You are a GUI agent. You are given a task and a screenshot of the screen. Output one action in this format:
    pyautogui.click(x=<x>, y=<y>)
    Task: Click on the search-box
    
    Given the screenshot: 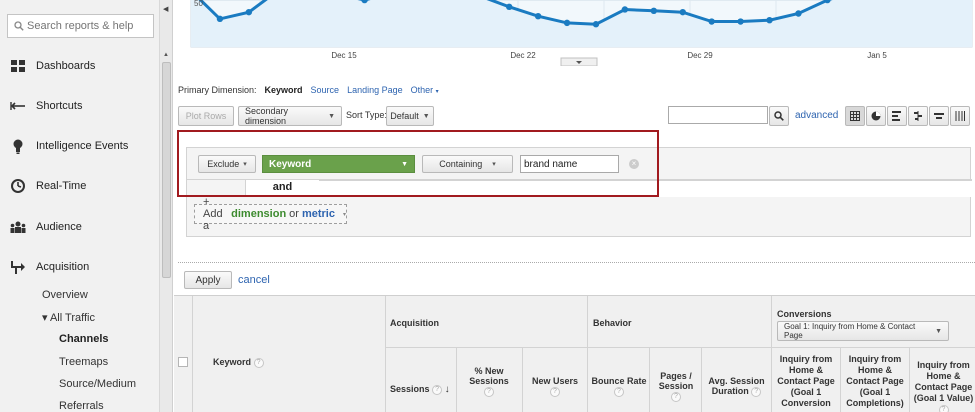 What is the action you would take?
    pyautogui.click(x=80, y=26)
    